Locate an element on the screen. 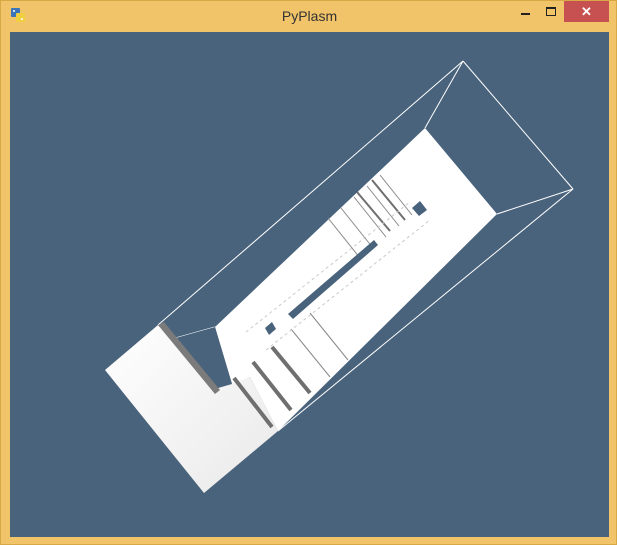  minimize-button is located at coordinates (525, 11).